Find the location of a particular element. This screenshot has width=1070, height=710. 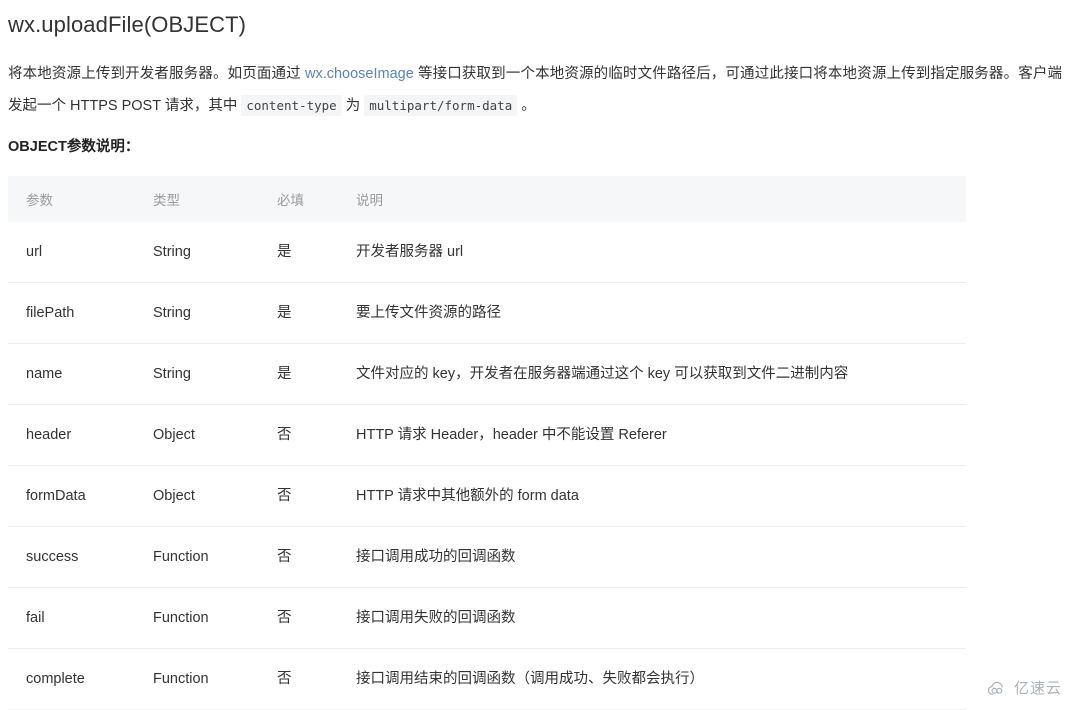

table-row: success Function 否 接口调用成功的回调函数 is located at coordinates (487, 557).